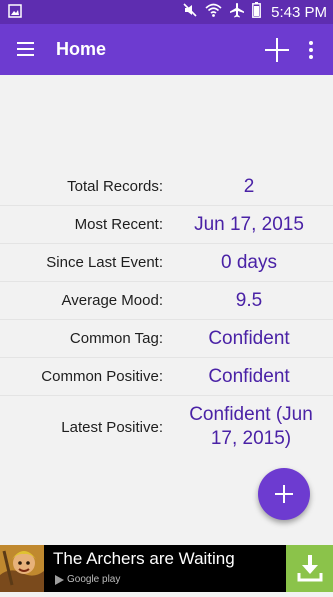 This screenshot has width=333, height=597. Describe the element at coordinates (249, 224) in the screenshot. I see `stat-value: Jun 17, 2015` at that location.